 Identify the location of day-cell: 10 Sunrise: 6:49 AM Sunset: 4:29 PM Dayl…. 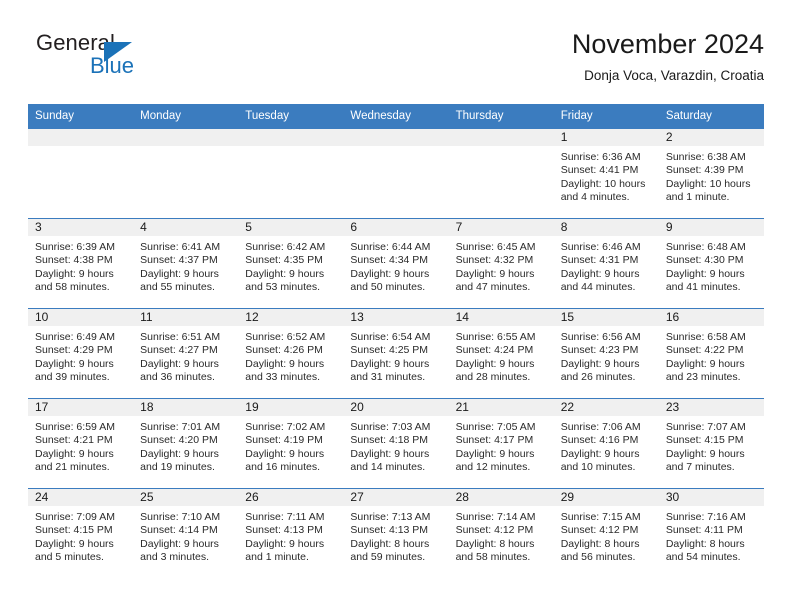
(81, 353).